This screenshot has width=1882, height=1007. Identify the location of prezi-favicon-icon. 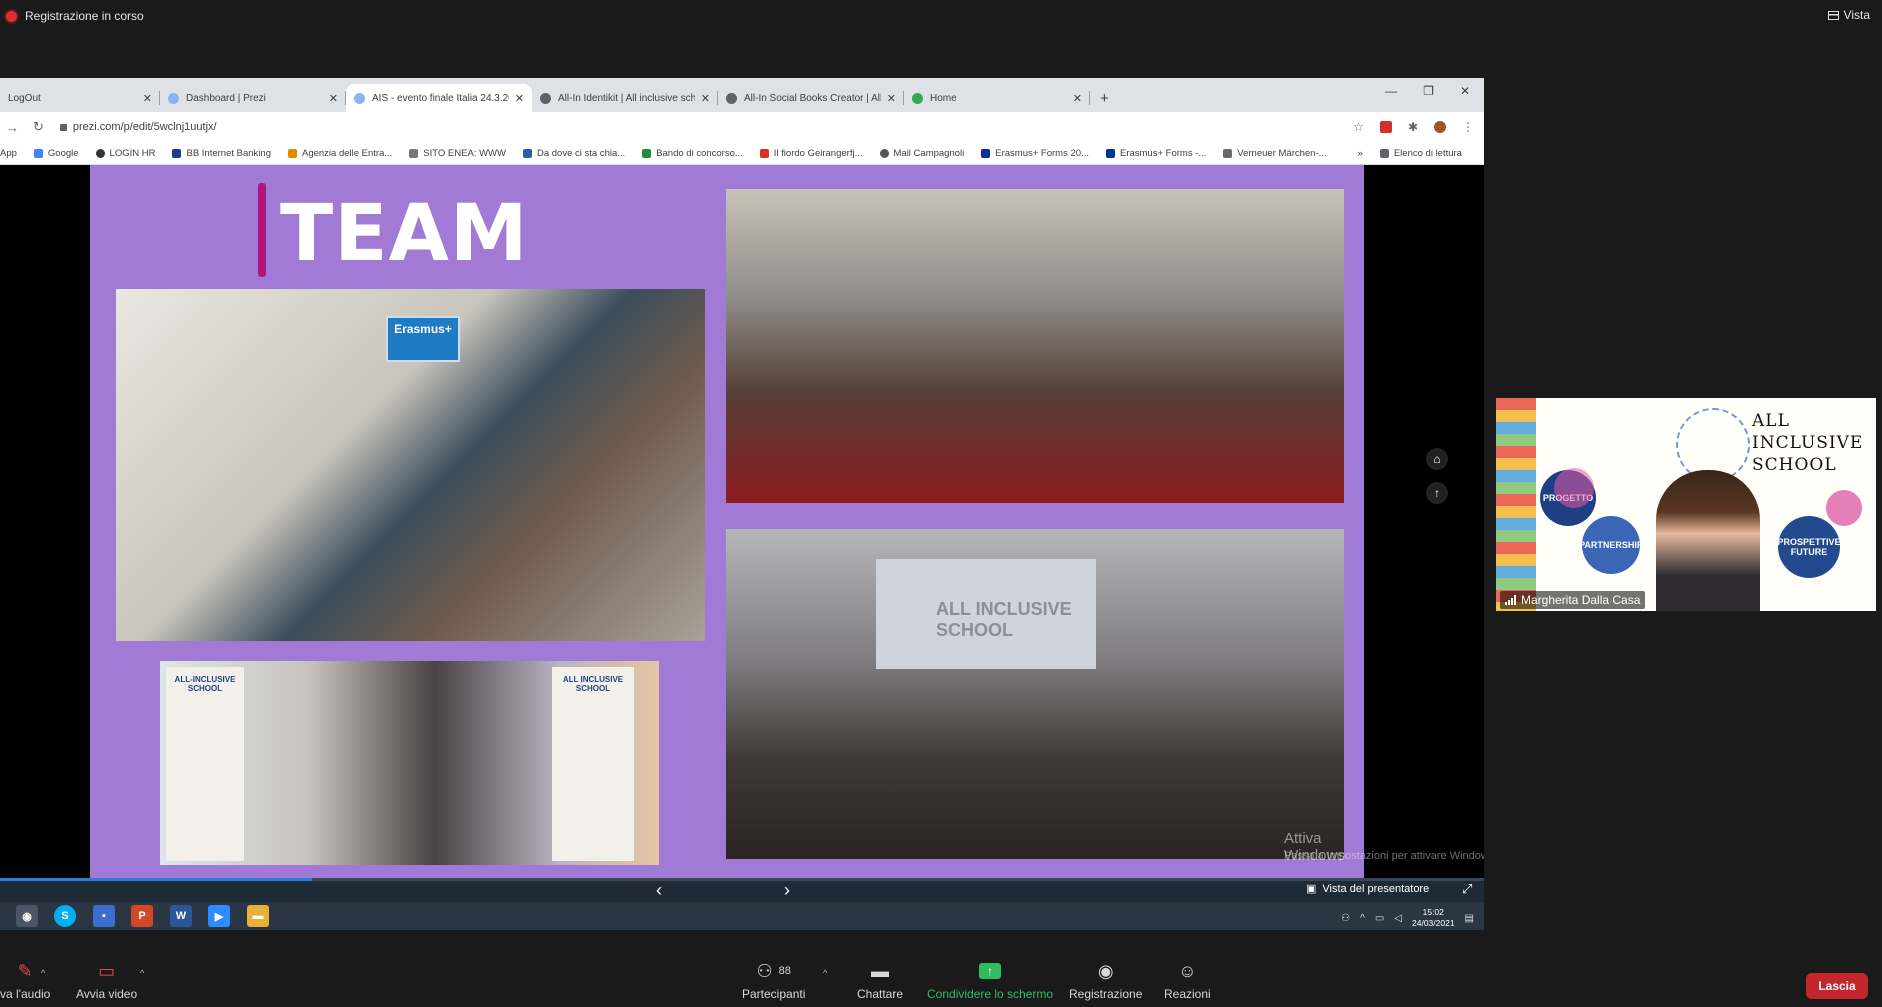
(359, 98).